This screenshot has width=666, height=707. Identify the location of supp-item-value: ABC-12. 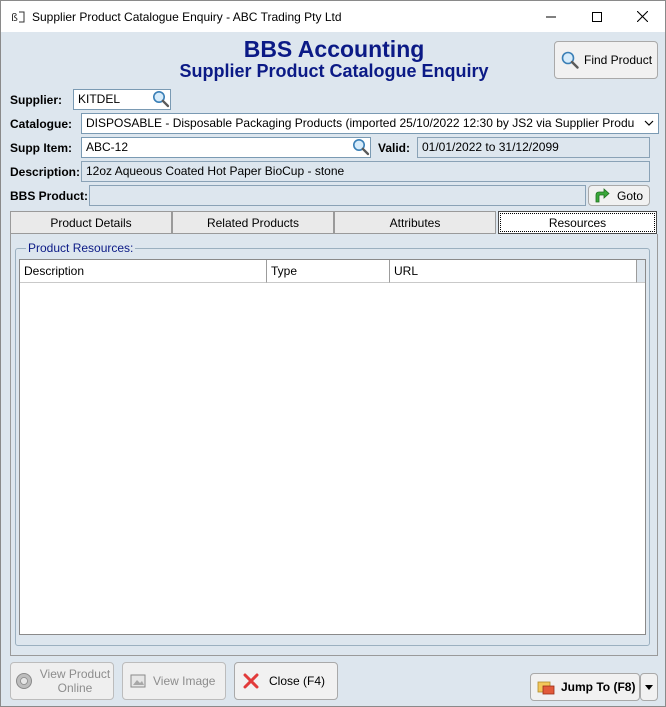
(107, 147).